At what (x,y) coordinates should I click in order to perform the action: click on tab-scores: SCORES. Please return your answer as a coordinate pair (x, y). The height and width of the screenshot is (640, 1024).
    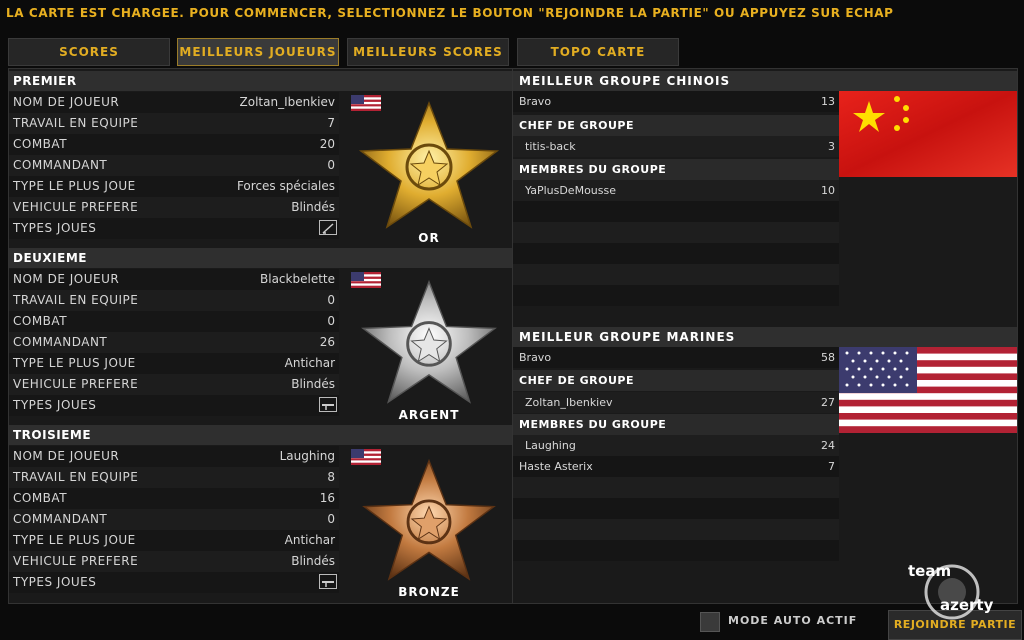
    Looking at the image, I should click on (89, 52).